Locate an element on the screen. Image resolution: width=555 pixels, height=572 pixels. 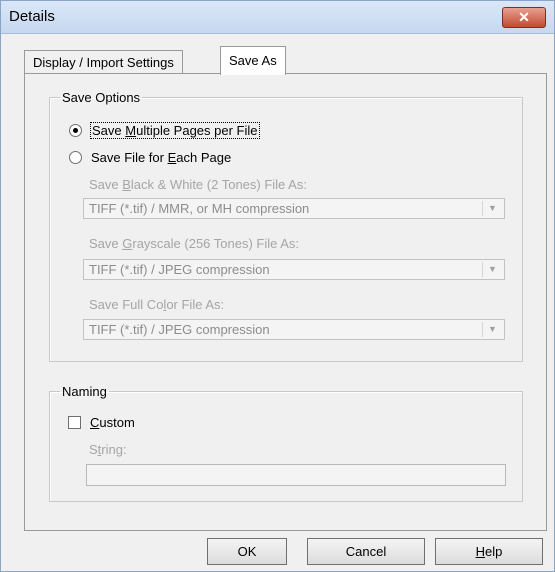
window-title: Details is located at coordinates (32, 16).